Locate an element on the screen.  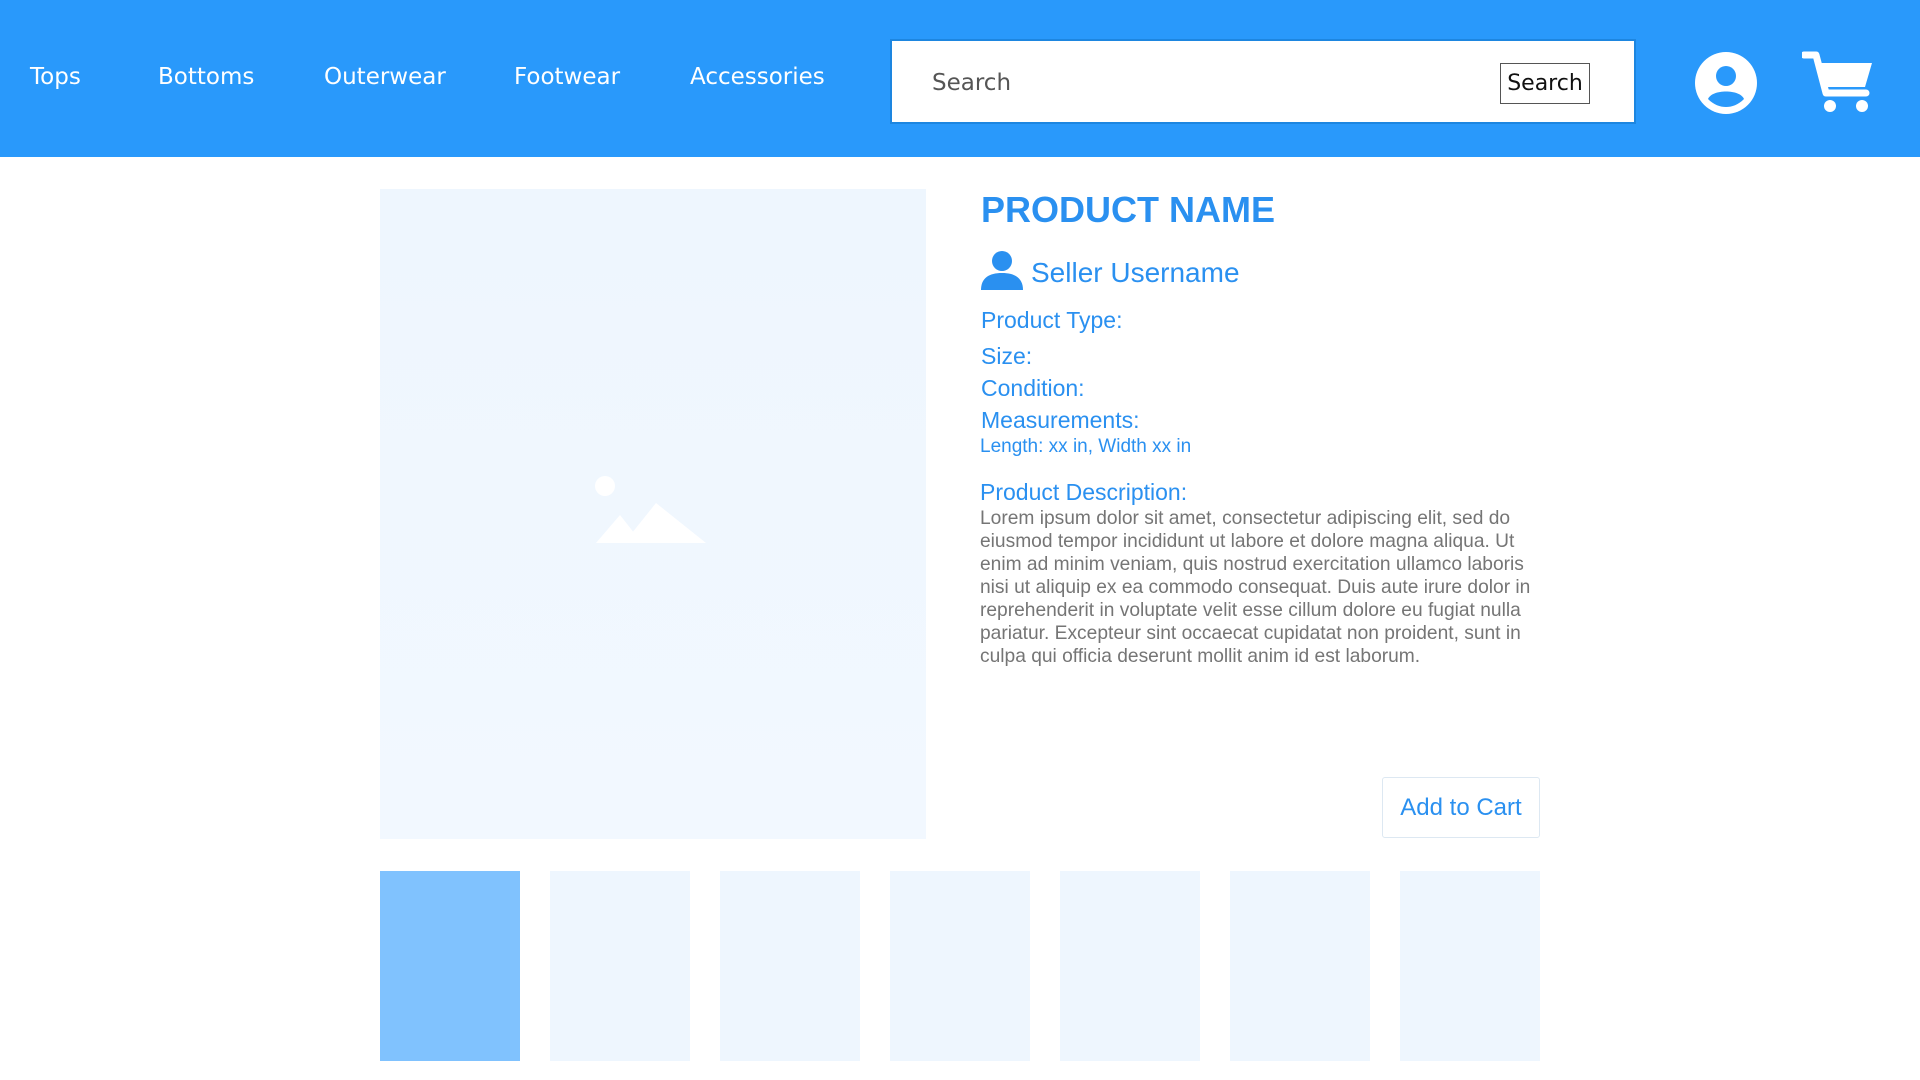
seller-link: Seller Username is located at coordinates (1181, 272).